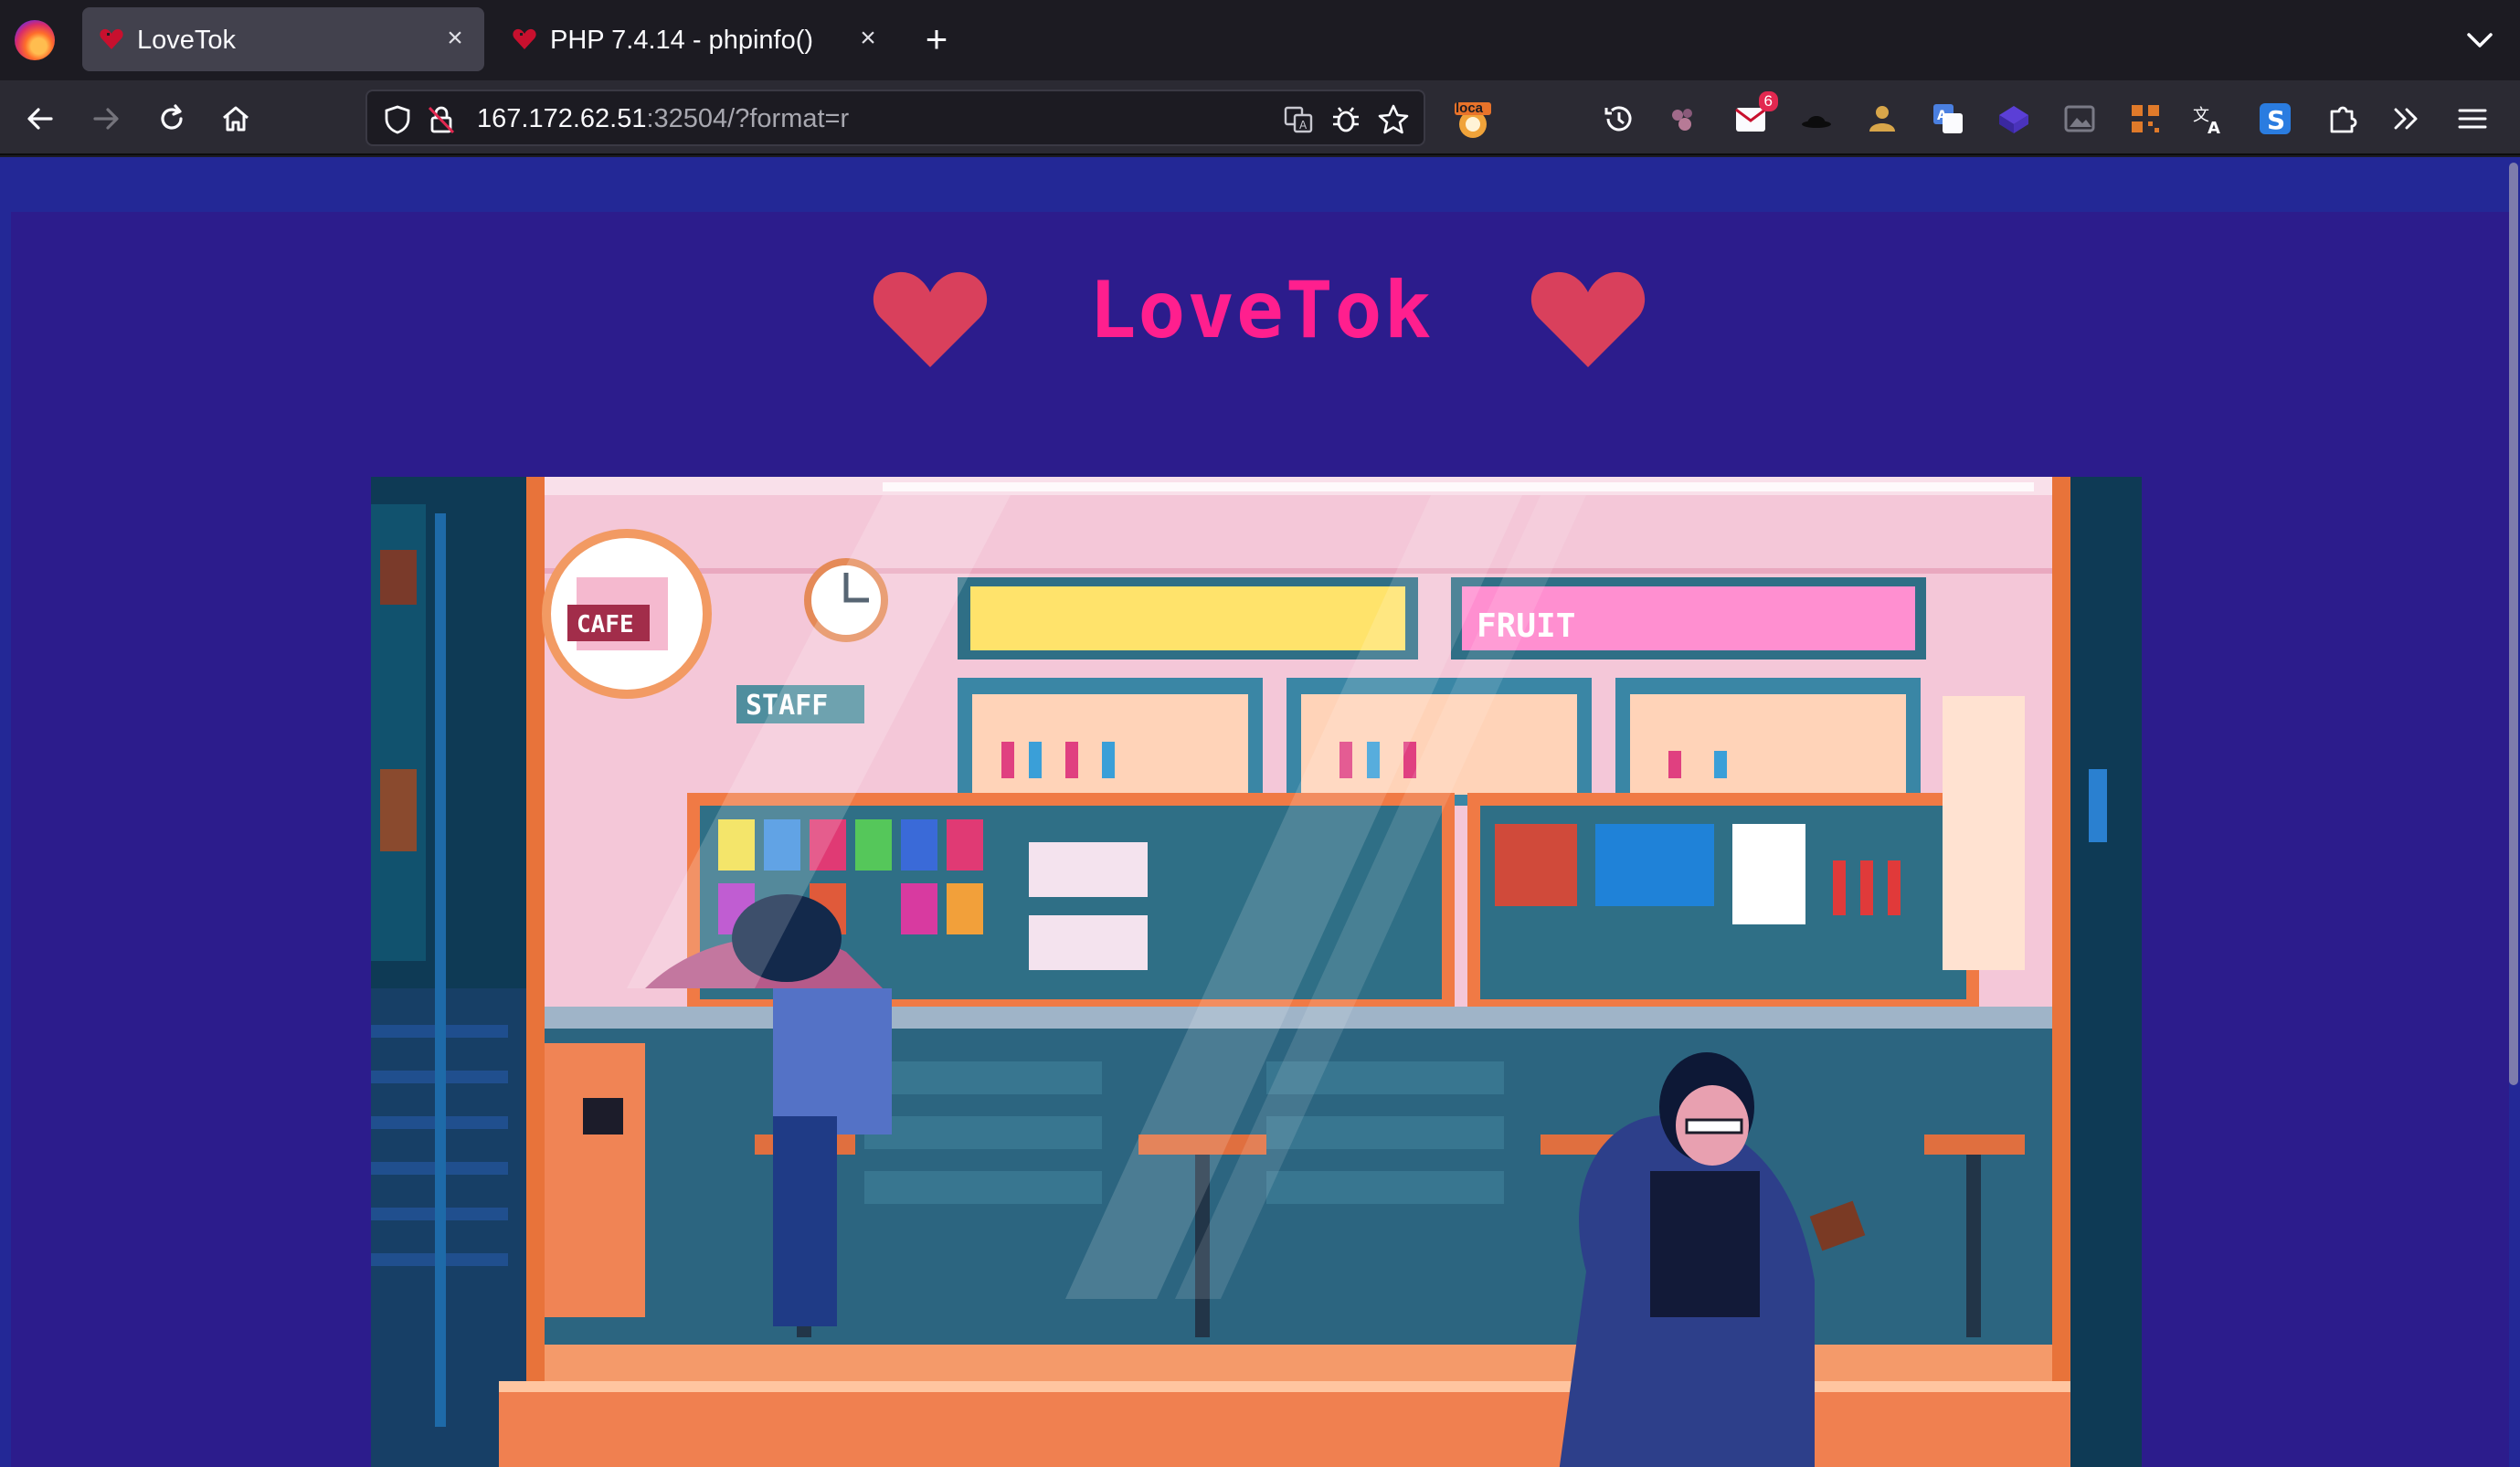  What do you see at coordinates (1883, 118) in the screenshot?
I see `wappalyzer-extension-icon` at bounding box center [1883, 118].